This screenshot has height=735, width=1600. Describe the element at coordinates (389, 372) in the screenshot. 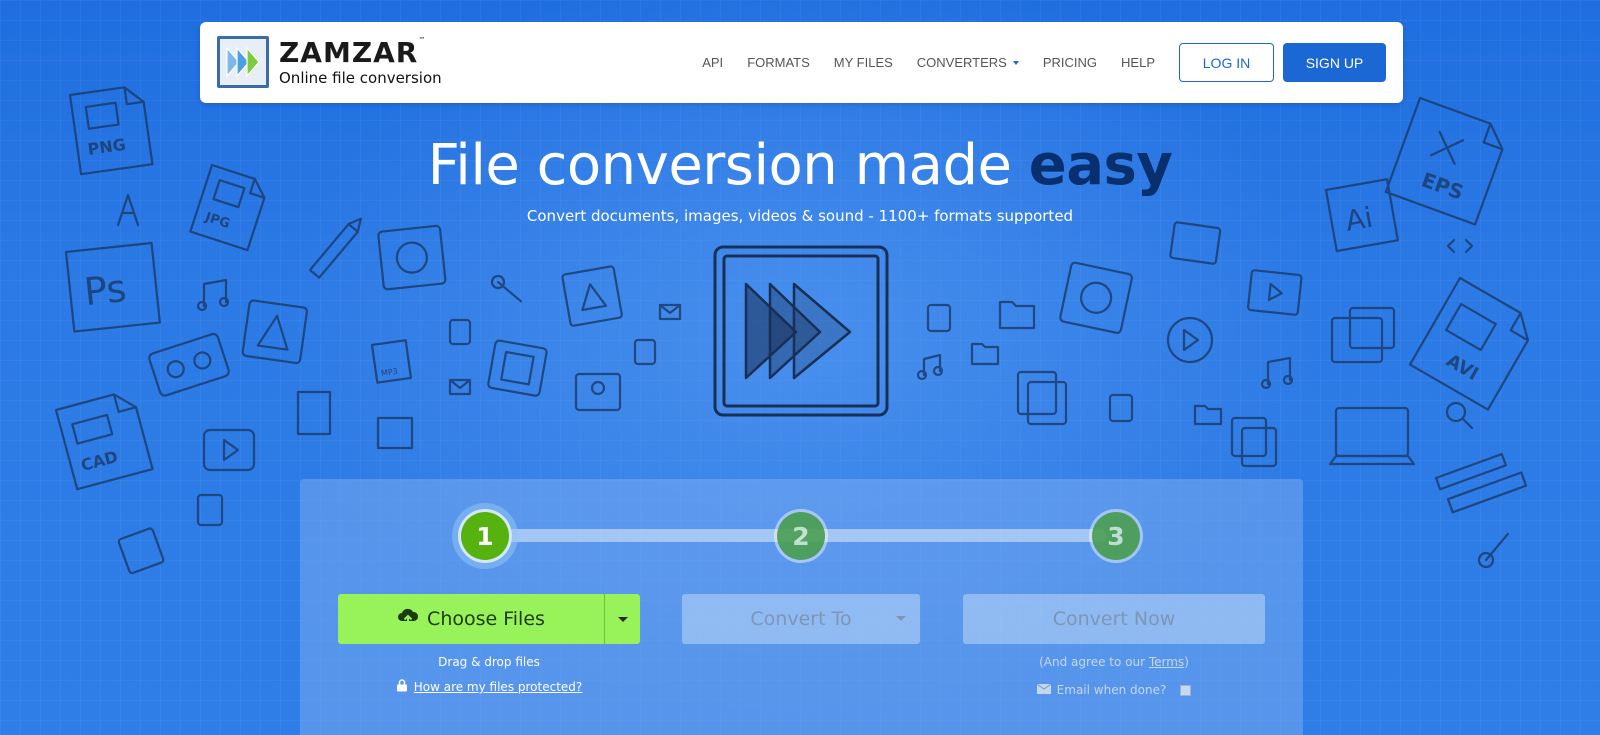

I see `svg-text: MP3` at that location.